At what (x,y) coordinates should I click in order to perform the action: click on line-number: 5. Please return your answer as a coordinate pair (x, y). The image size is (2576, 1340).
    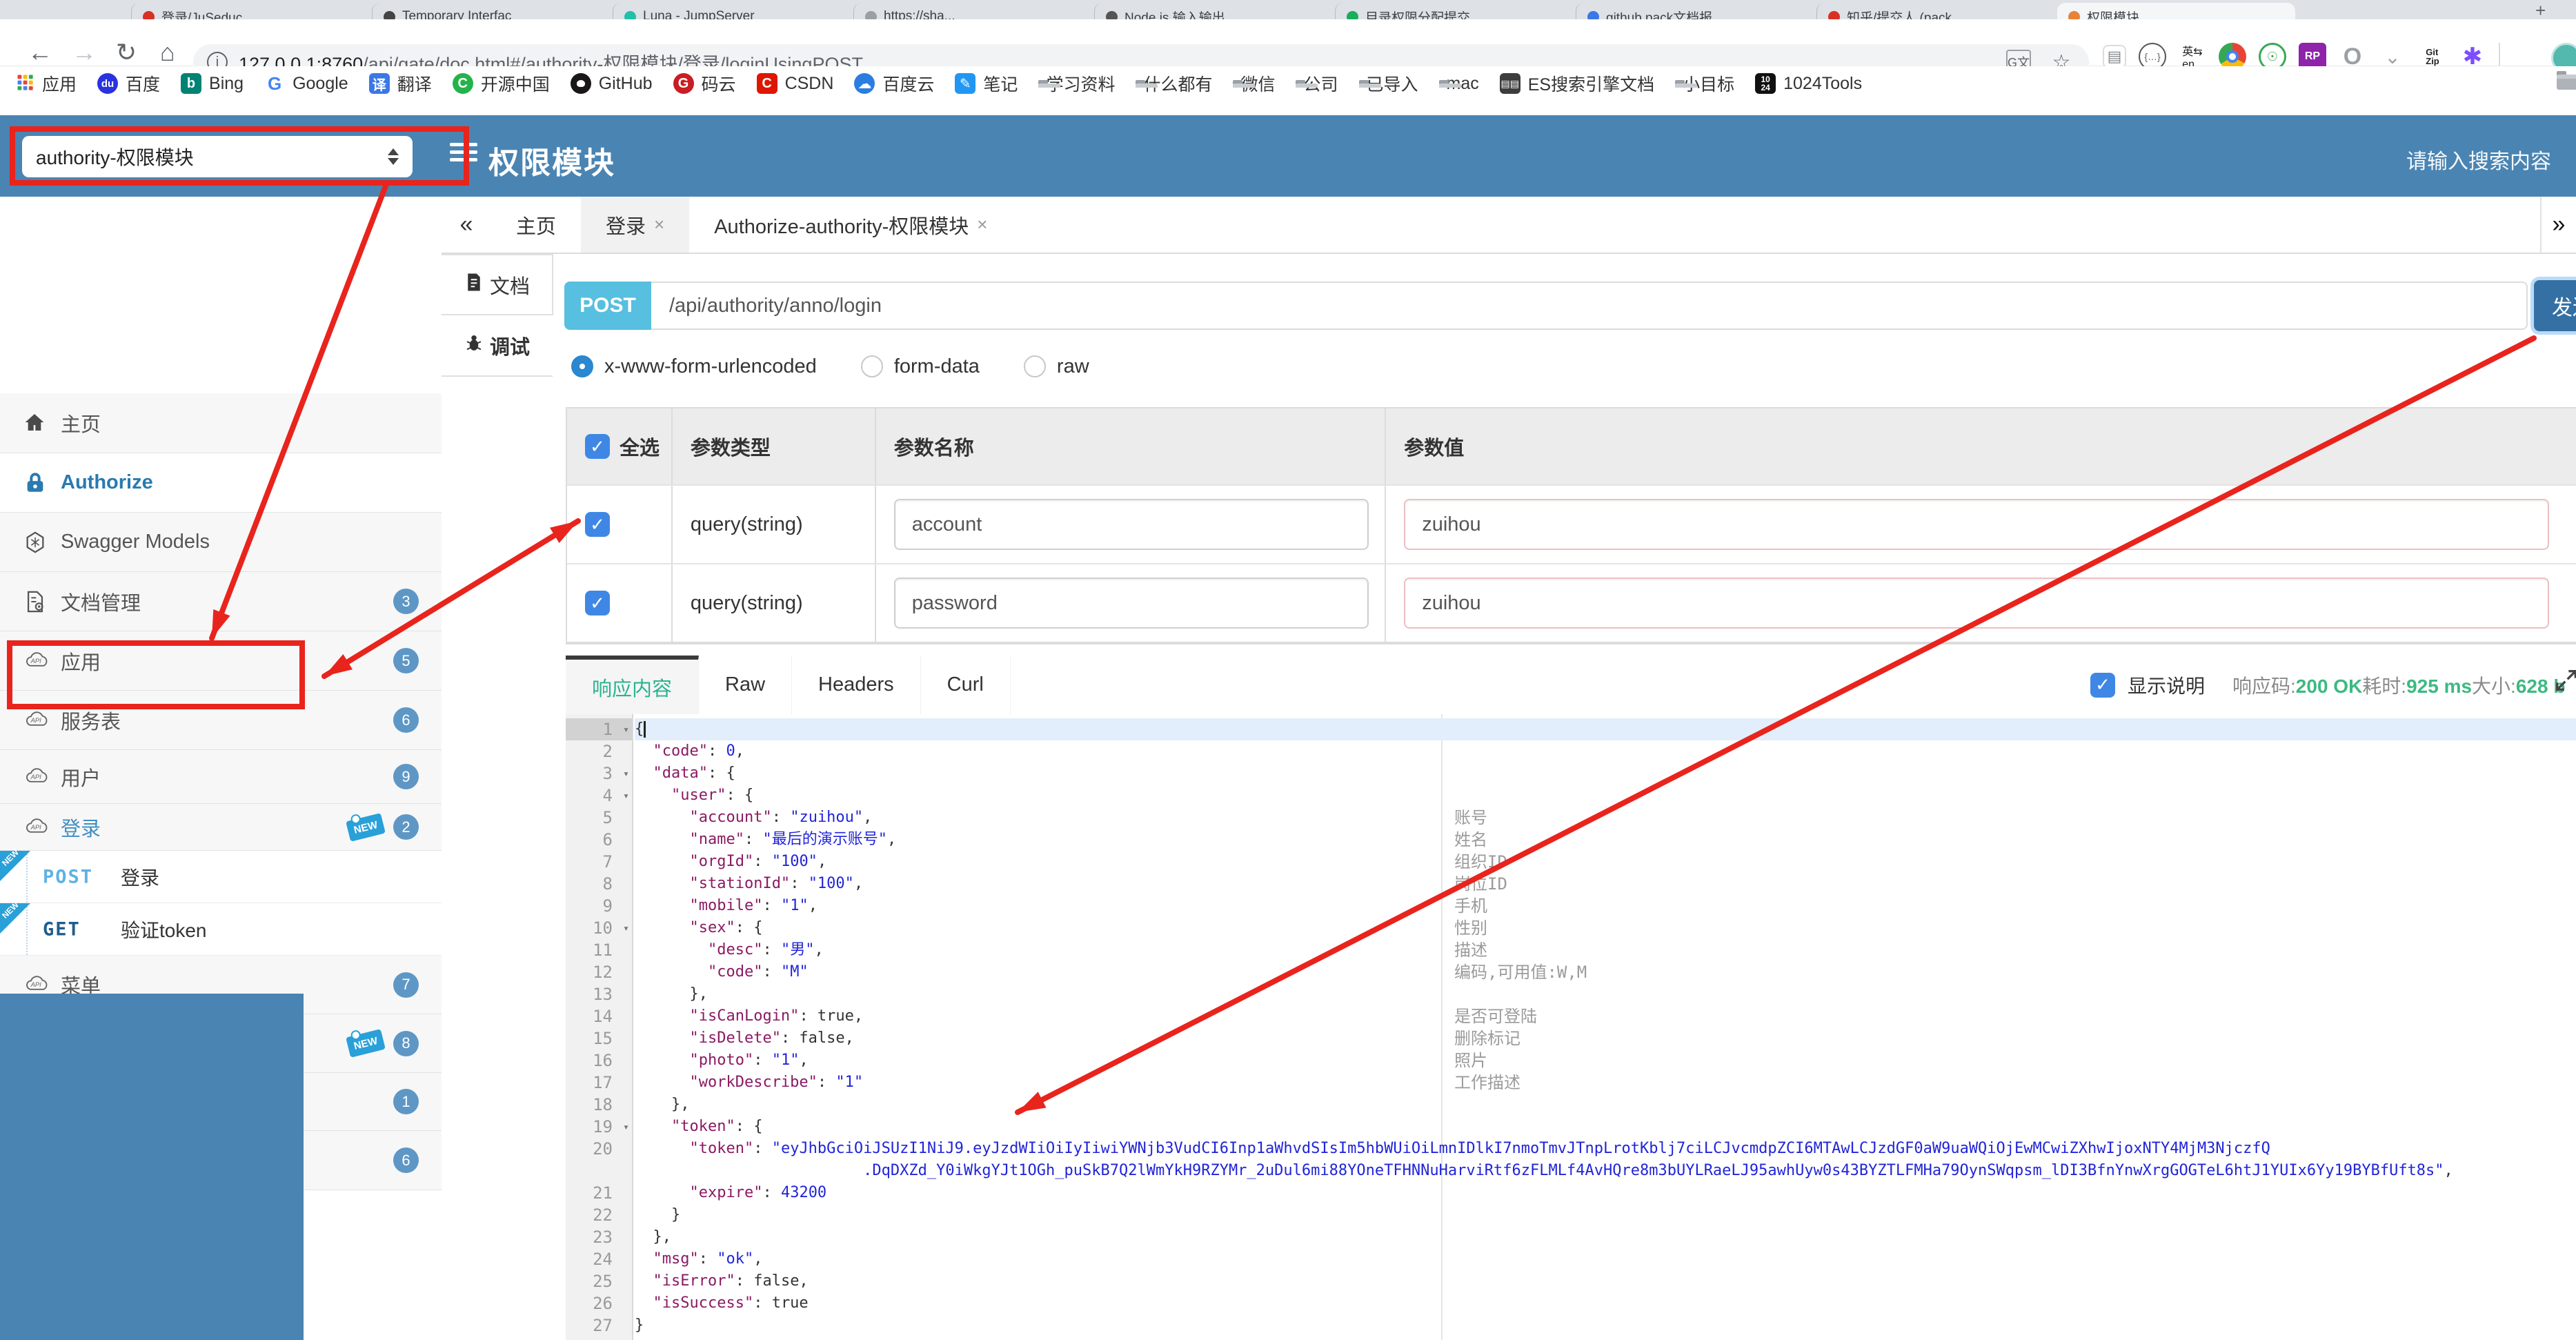
    Looking at the image, I should click on (599, 818).